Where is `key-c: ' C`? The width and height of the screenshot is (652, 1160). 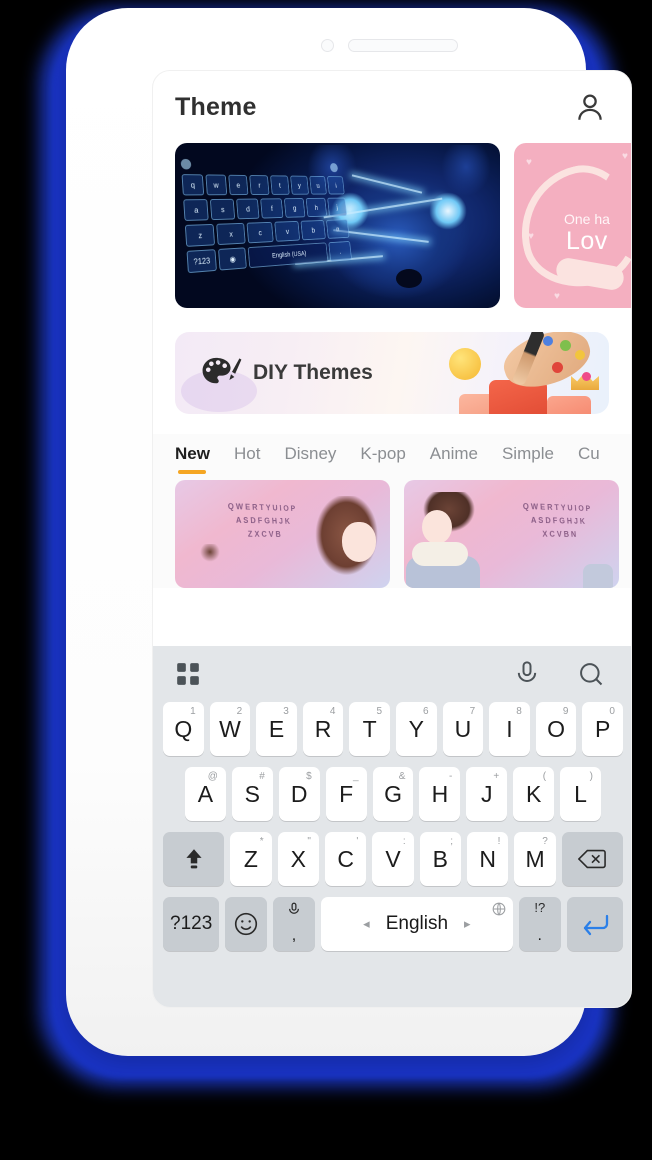
key-c: ' C is located at coordinates (345, 859).